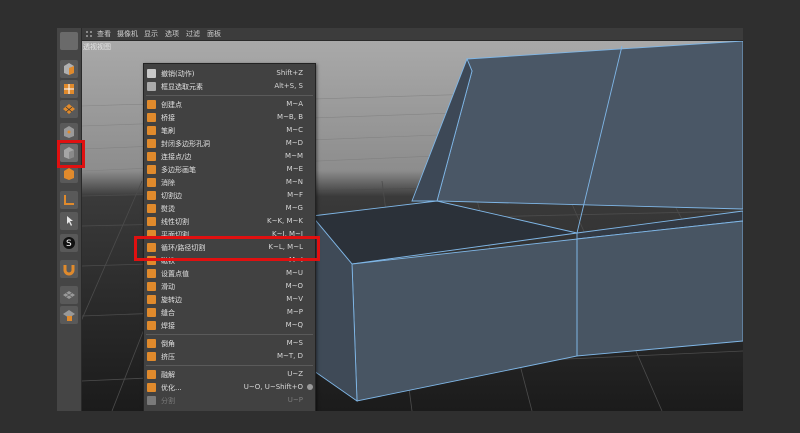 This screenshot has width=800, height=433. Describe the element at coordinates (229, 117) in the screenshot. I see `menu-item-bridge: 桥接 M~B, B` at that location.